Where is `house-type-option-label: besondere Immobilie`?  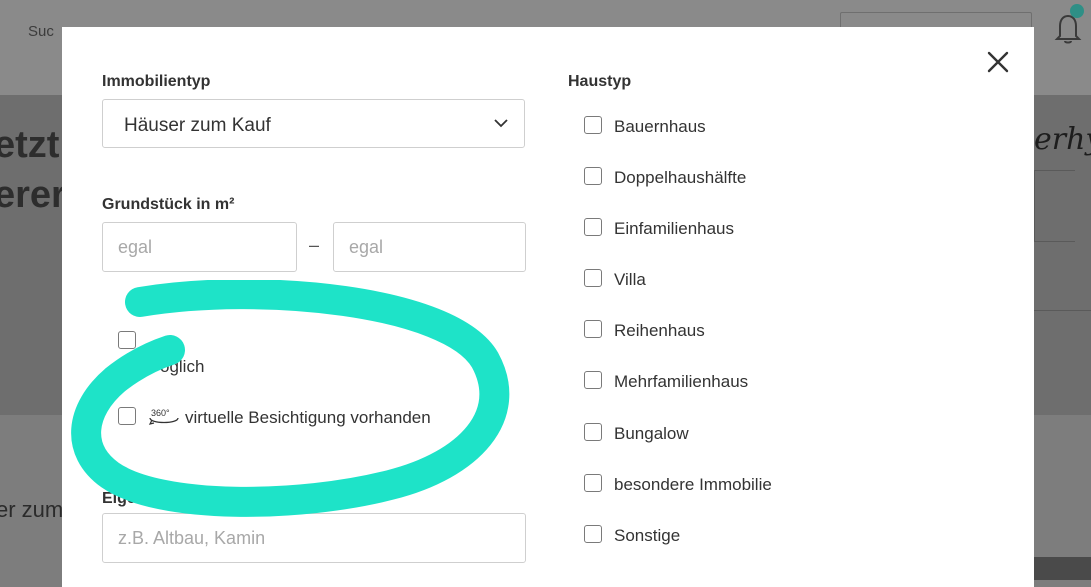
house-type-option-label: besondere Immobilie is located at coordinates (693, 484).